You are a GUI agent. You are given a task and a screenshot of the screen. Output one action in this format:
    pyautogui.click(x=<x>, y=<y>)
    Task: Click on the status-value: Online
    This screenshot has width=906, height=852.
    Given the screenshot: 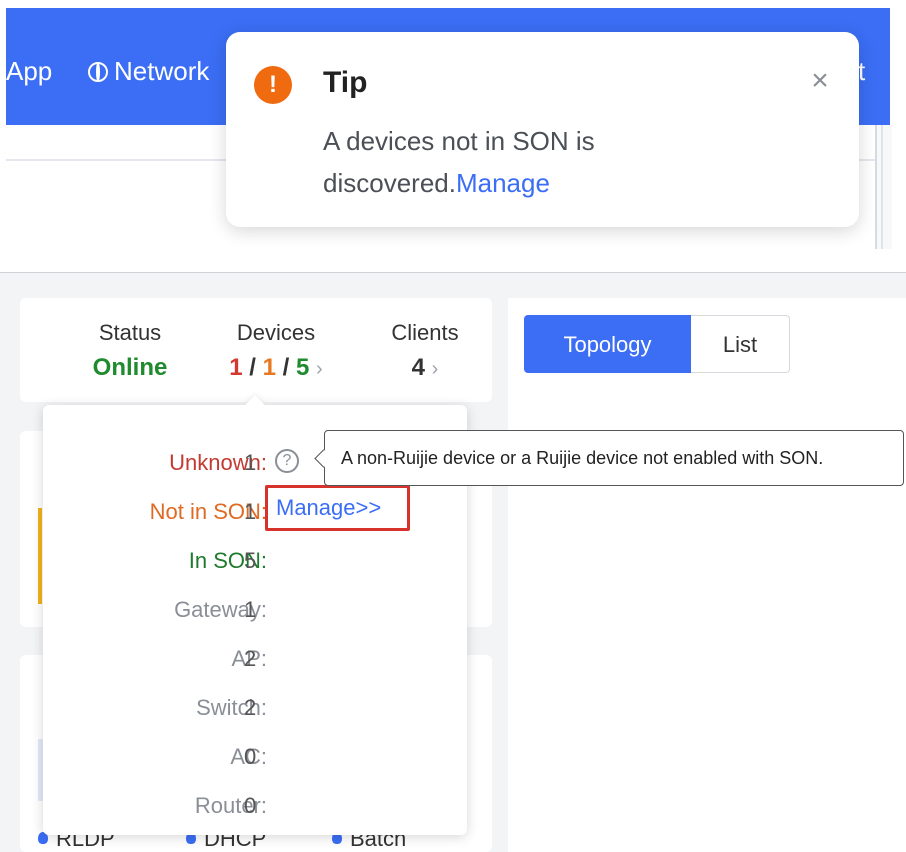 What is the action you would take?
    pyautogui.click(x=130, y=367)
    